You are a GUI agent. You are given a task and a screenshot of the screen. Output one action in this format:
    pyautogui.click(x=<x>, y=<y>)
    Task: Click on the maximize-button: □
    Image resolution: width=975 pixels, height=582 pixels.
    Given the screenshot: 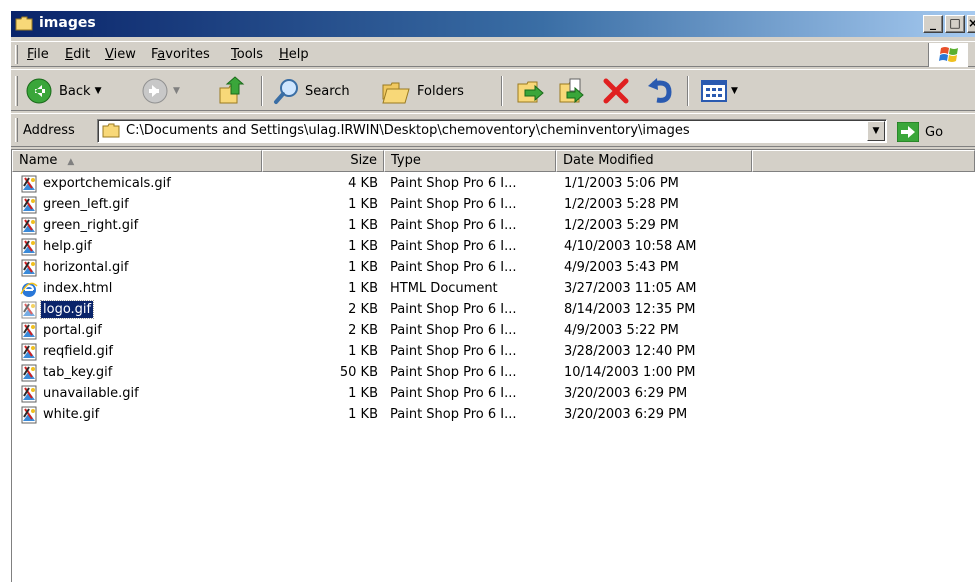 What is the action you would take?
    pyautogui.click(x=955, y=24)
    